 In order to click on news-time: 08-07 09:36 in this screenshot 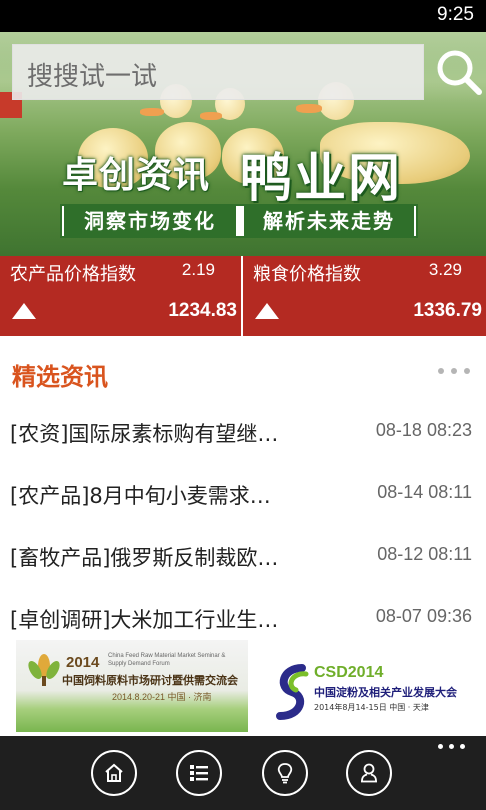, I will do `click(423, 616)`.